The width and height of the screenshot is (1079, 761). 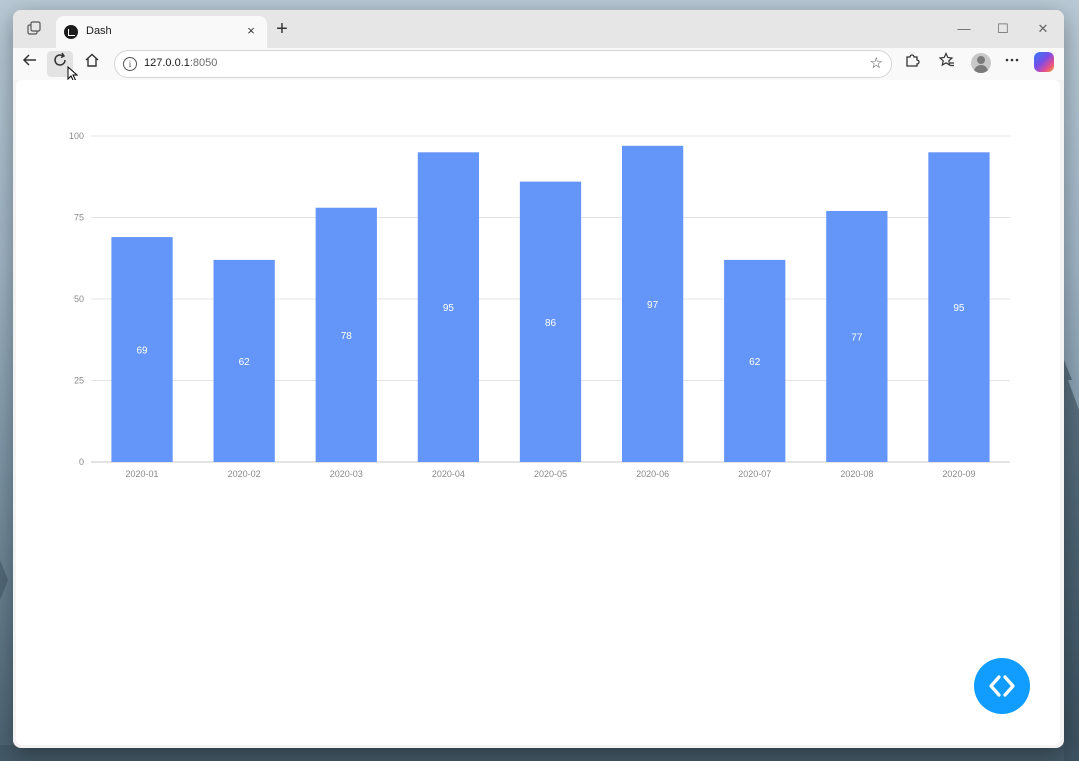 What do you see at coordinates (964, 29) in the screenshot?
I see `minimize-button: —` at bounding box center [964, 29].